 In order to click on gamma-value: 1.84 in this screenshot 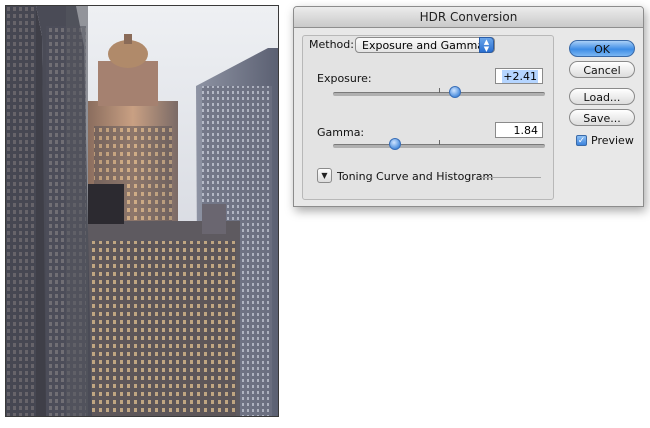, I will do `click(526, 130)`.